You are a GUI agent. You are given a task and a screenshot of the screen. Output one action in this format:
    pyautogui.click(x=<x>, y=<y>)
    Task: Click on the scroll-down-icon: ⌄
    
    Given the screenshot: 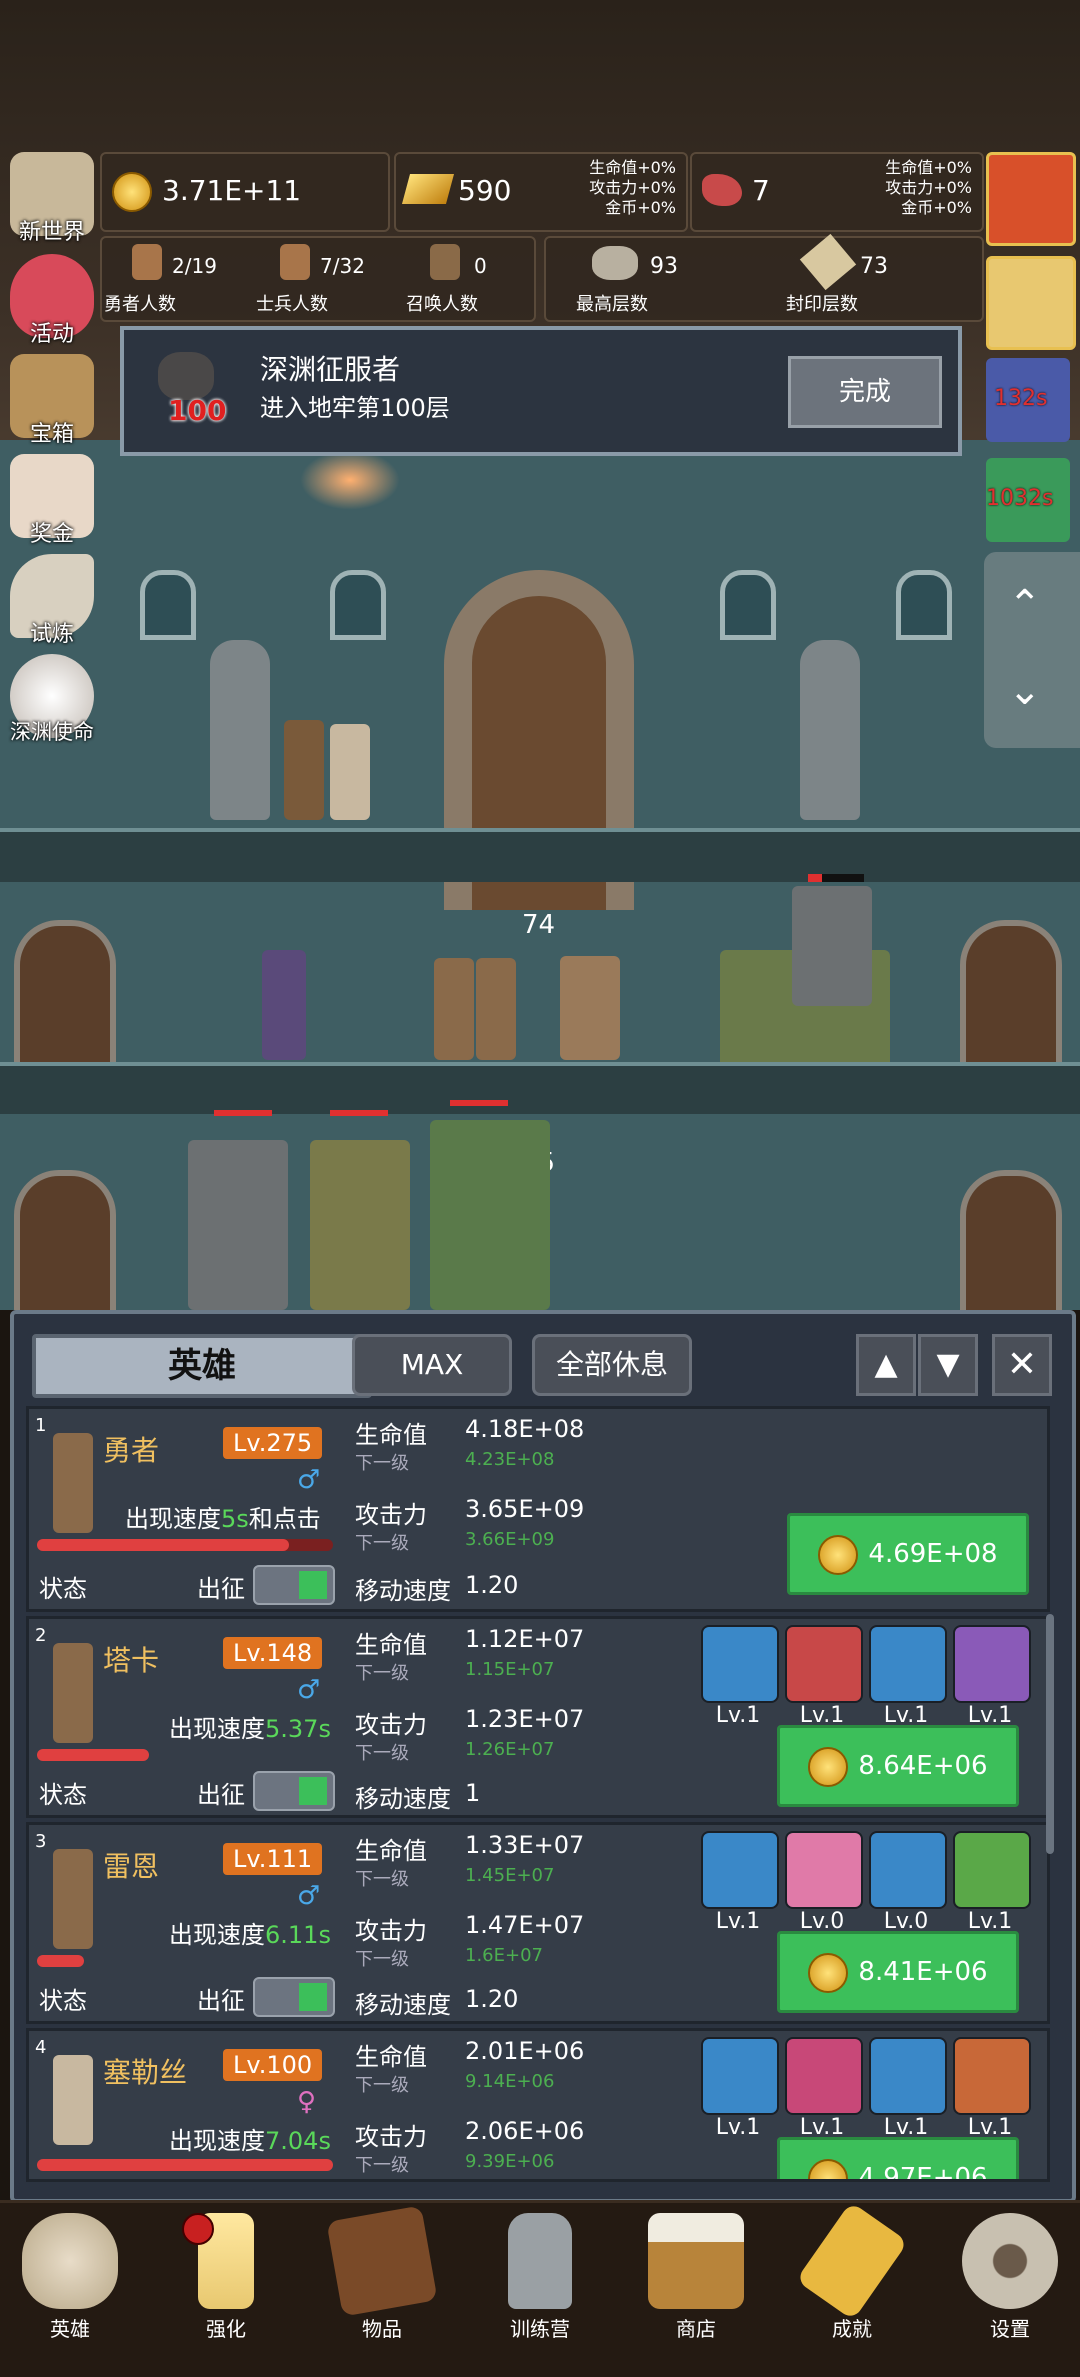 What is the action you would take?
    pyautogui.click(x=1025, y=691)
    